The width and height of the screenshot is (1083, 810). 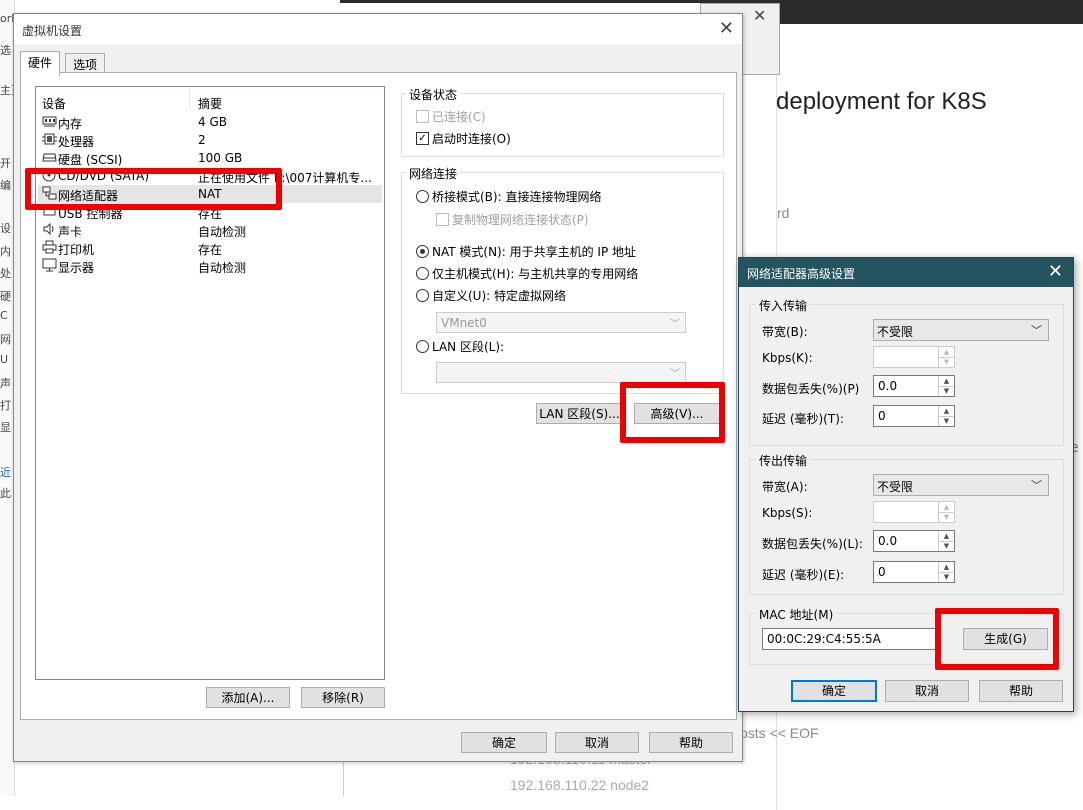 I want to click on highlight-network-adapter, so click(x=153, y=189).